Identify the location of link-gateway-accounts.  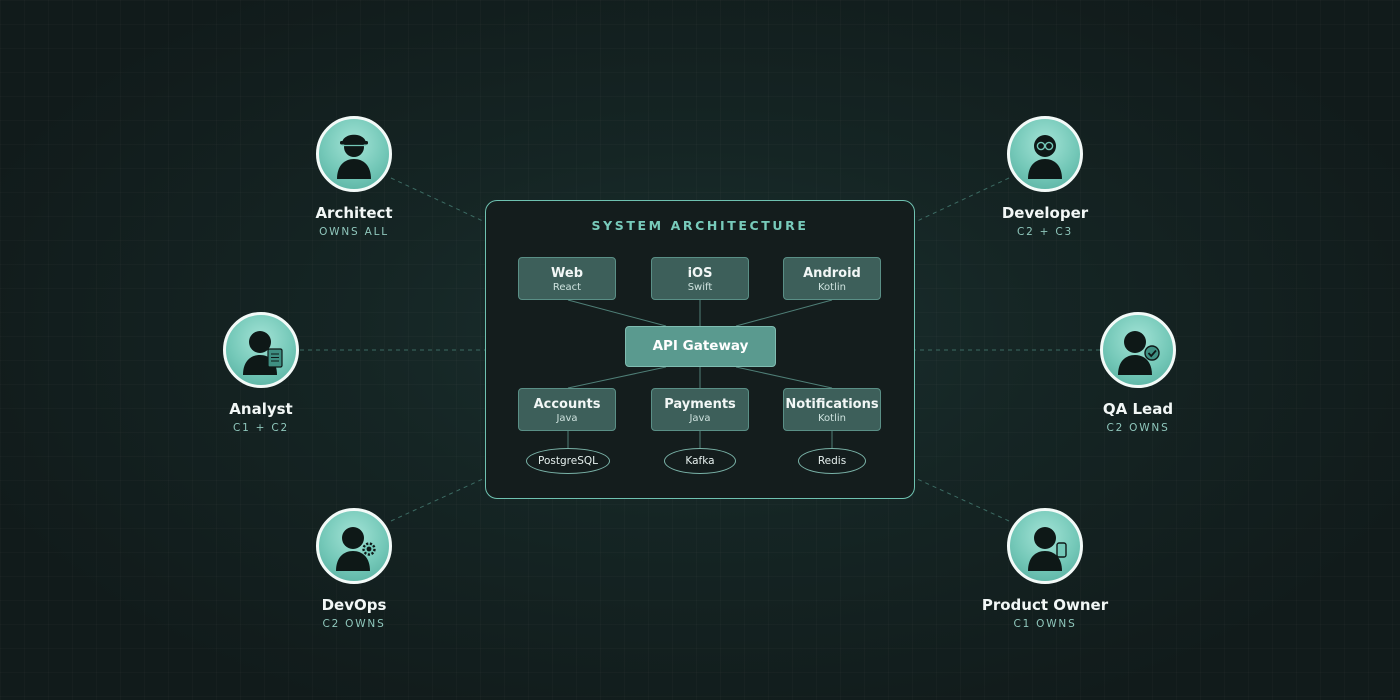
(617, 377).